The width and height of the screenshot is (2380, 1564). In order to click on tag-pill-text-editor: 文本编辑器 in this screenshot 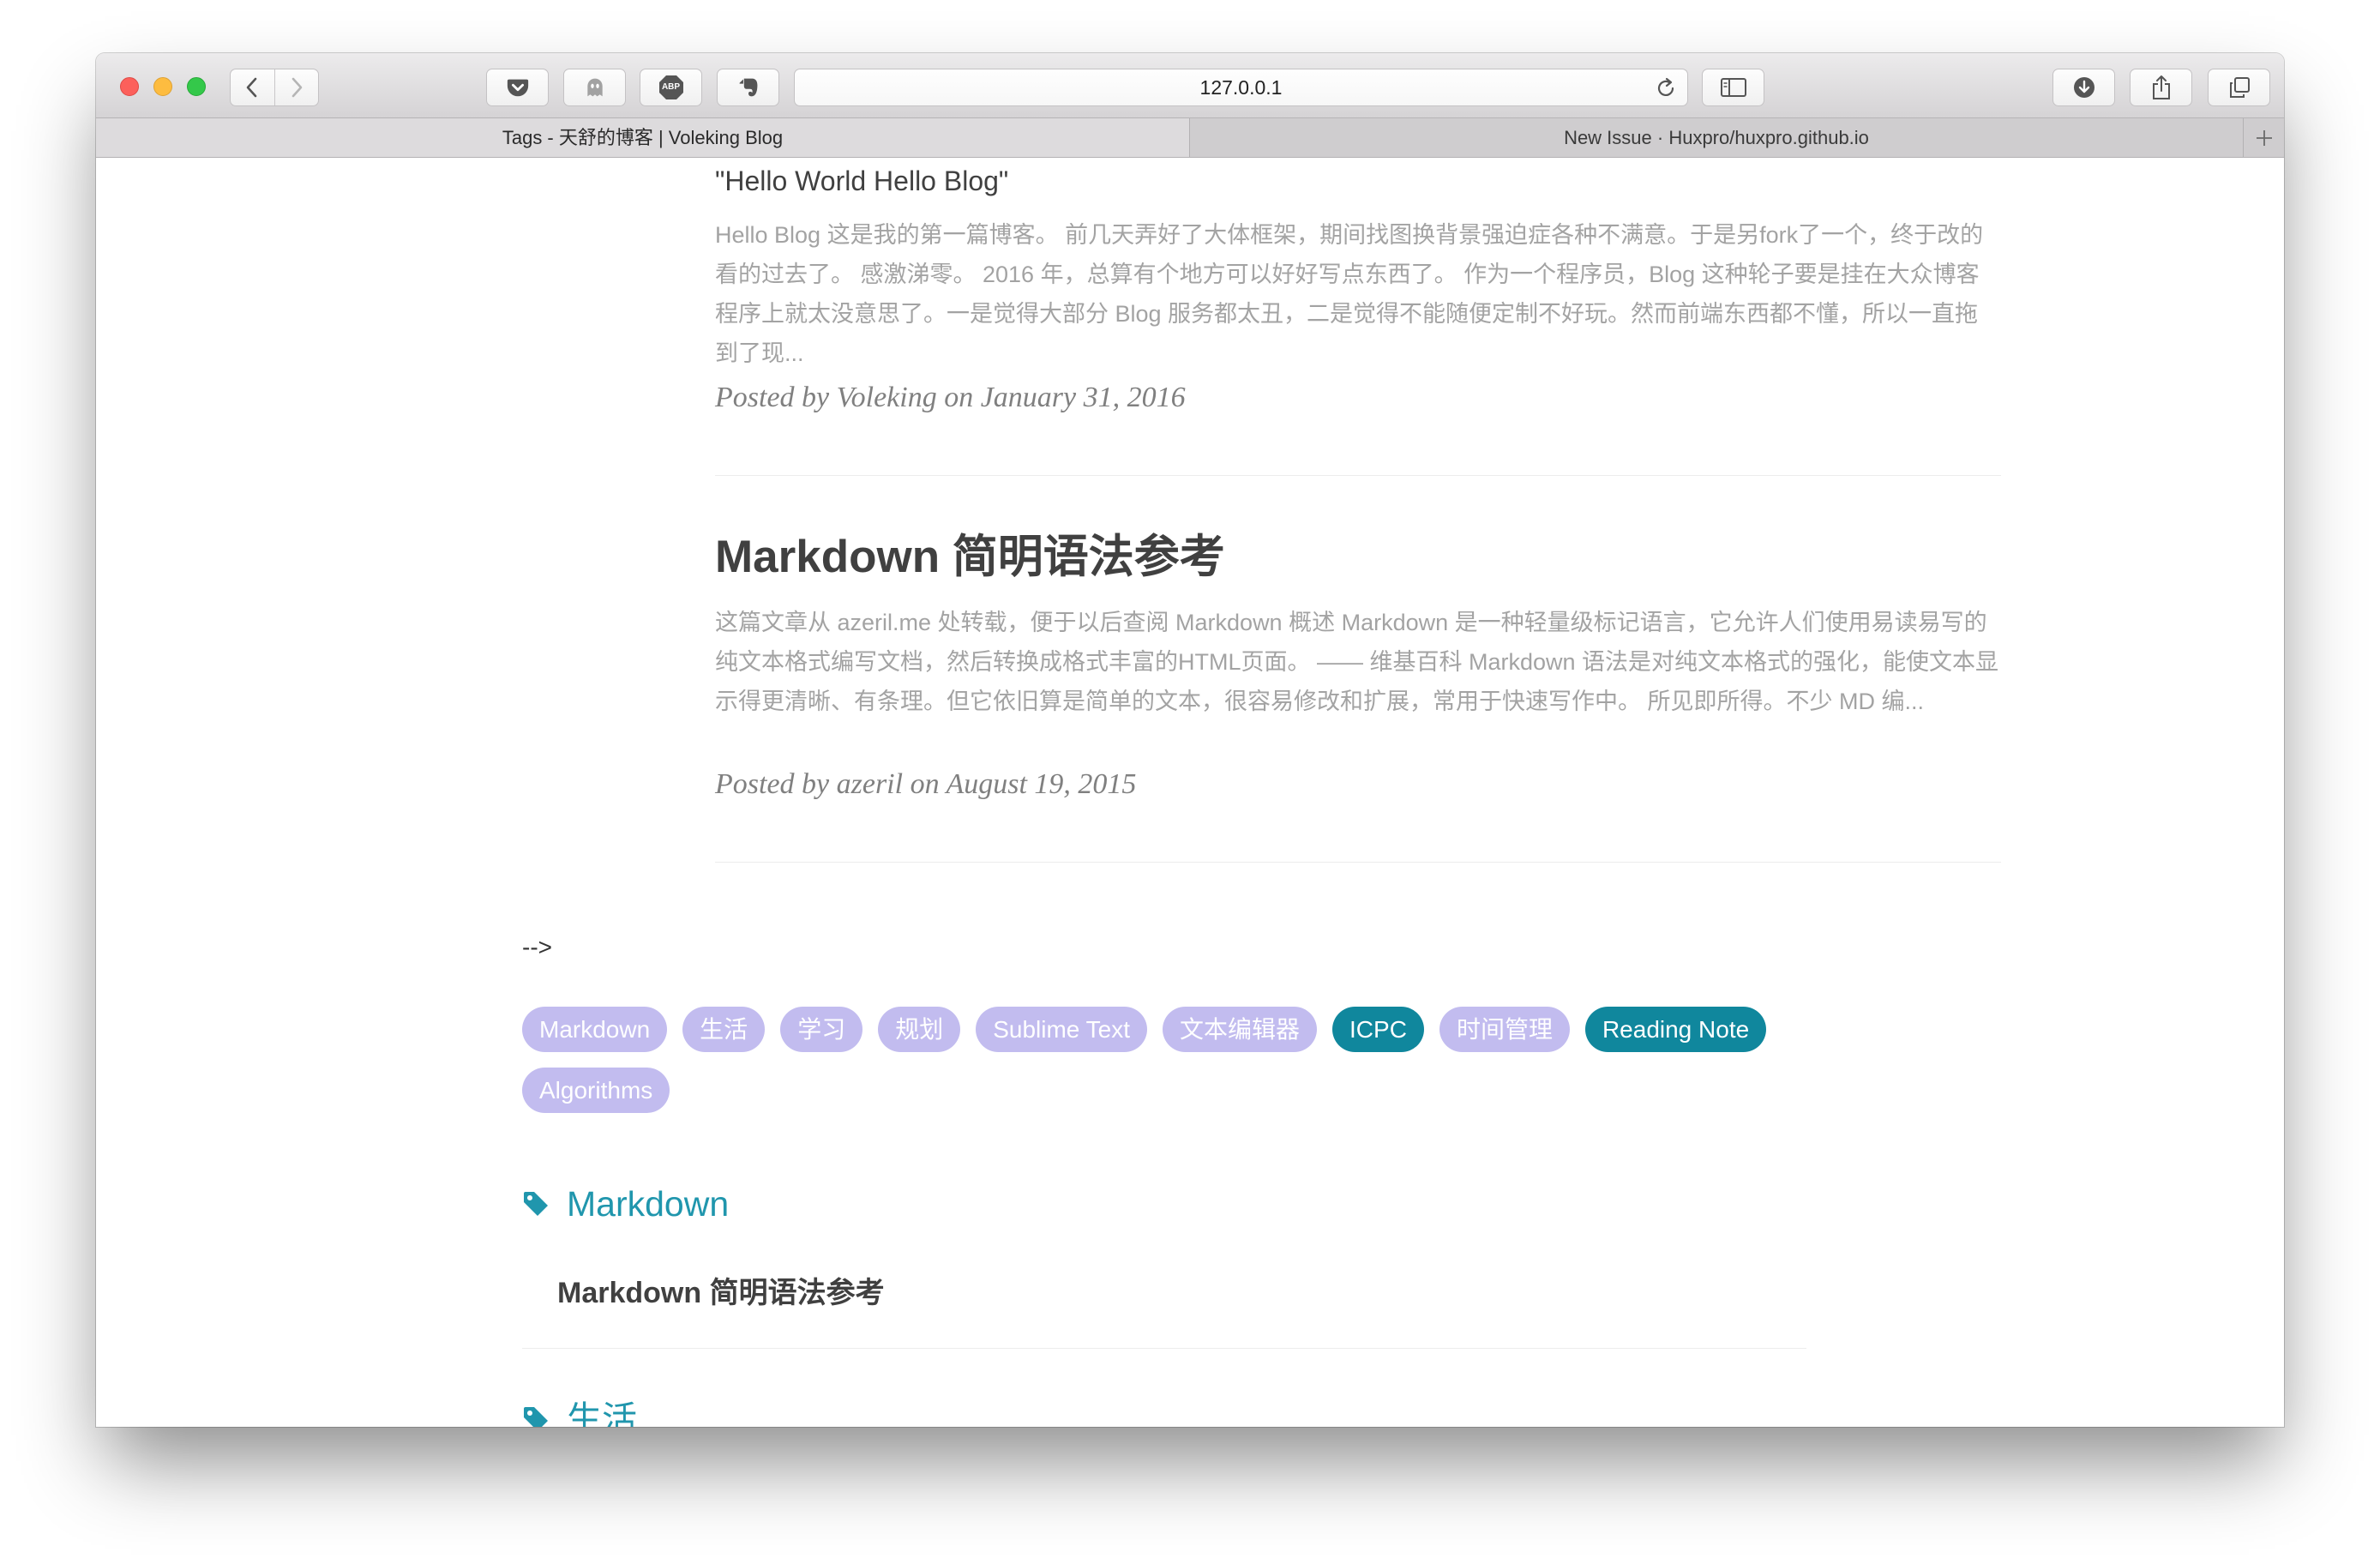, I will do `click(1241, 1029)`.